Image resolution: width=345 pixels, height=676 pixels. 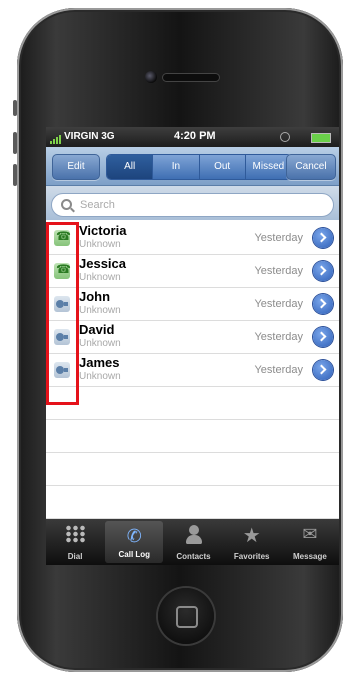 What do you see at coordinates (321, 138) in the screenshot?
I see `battery-icon` at bounding box center [321, 138].